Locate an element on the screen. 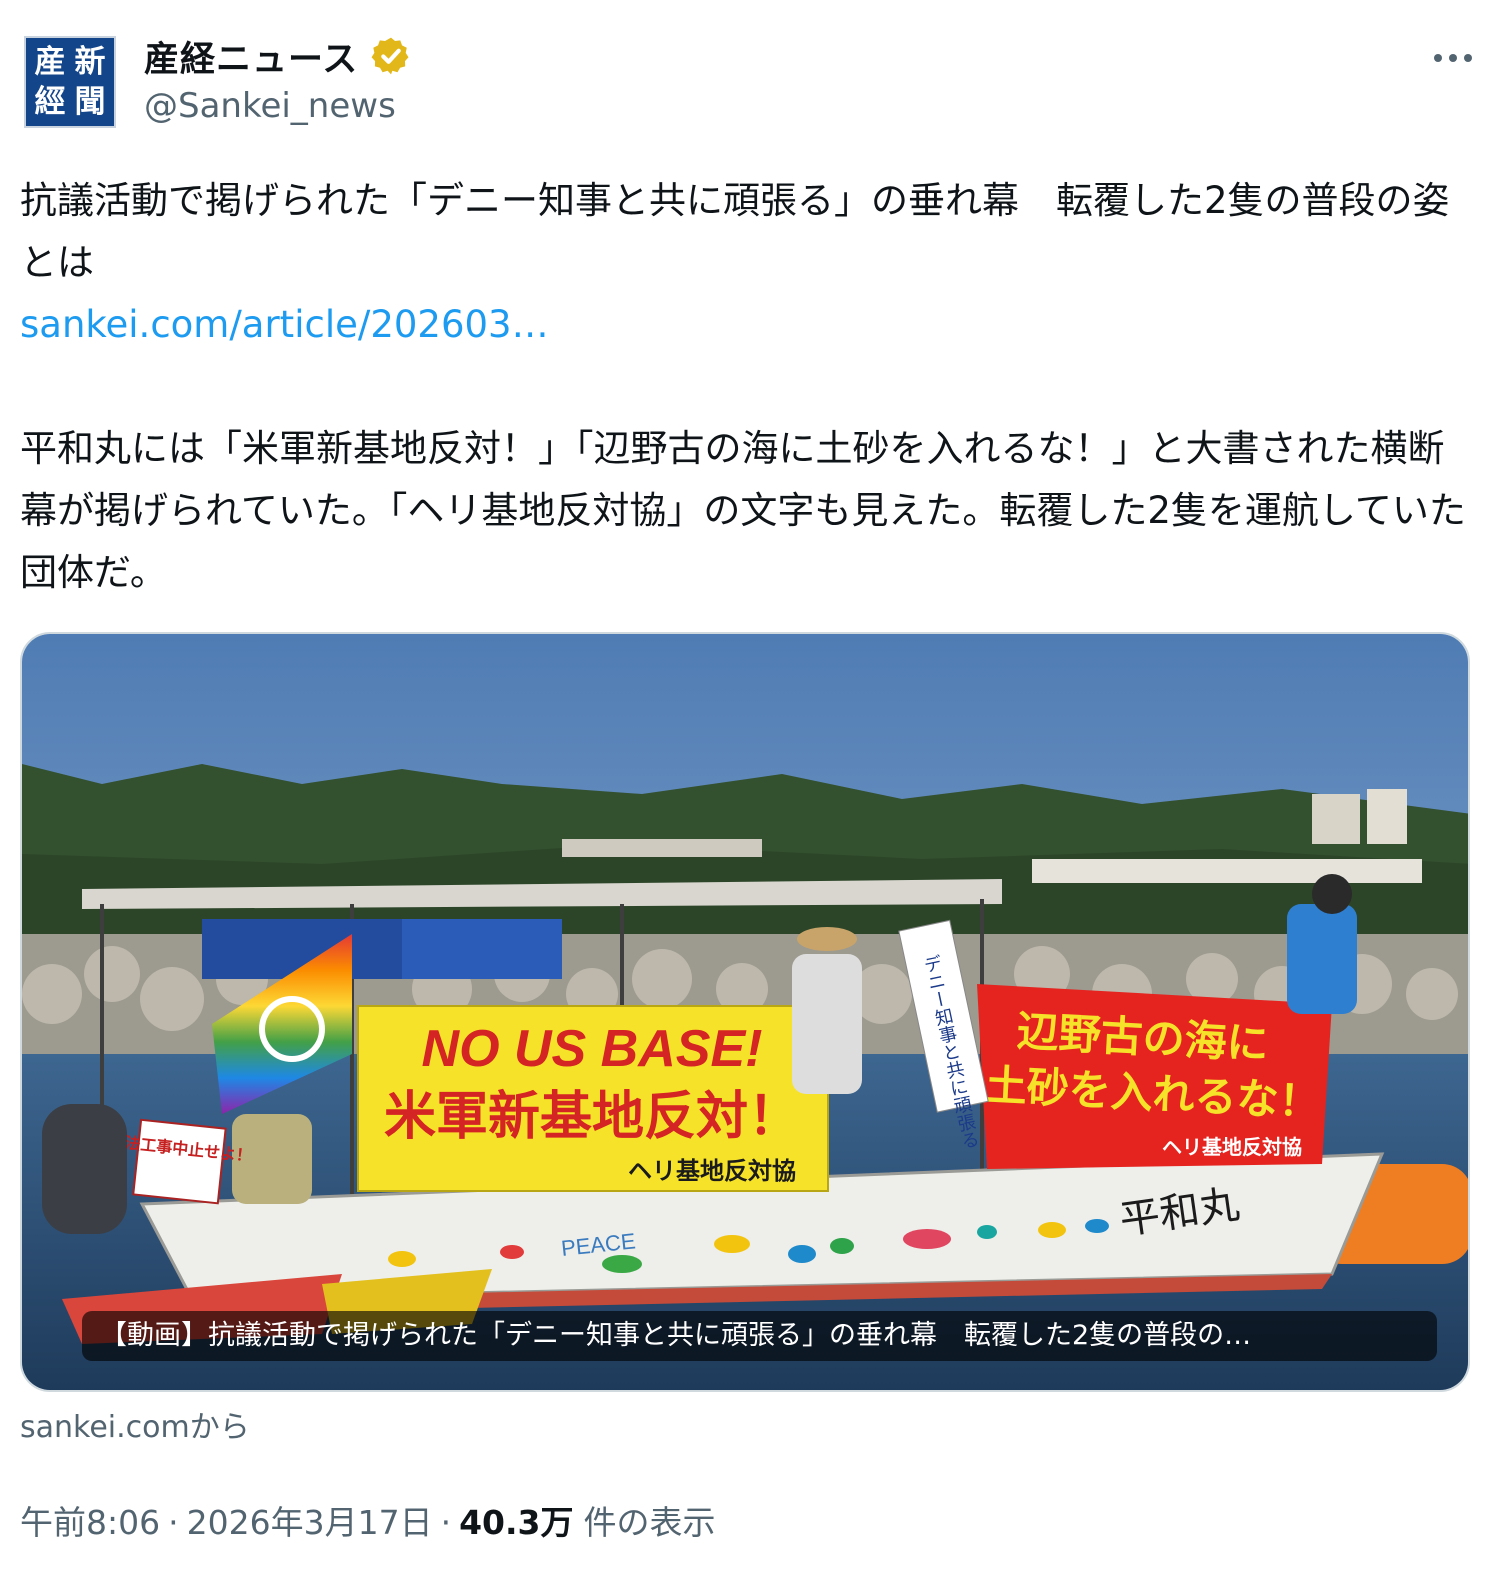 The height and width of the screenshot is (1594, 1510). more-options-button is located at coordinates (1453, 58).